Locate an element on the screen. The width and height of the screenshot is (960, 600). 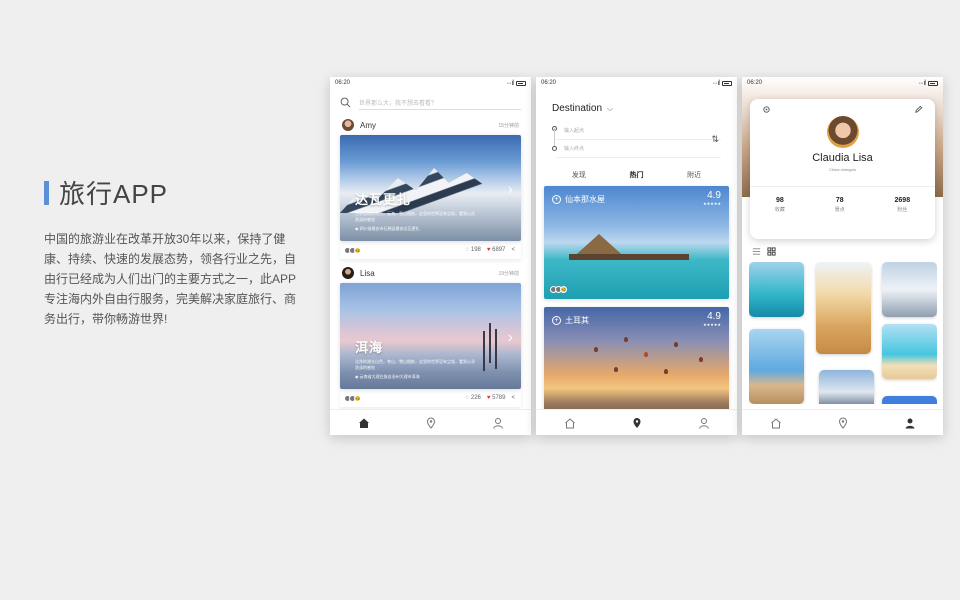
post-header: Lisa 19分钟前 is located at coordinates (430, 273).